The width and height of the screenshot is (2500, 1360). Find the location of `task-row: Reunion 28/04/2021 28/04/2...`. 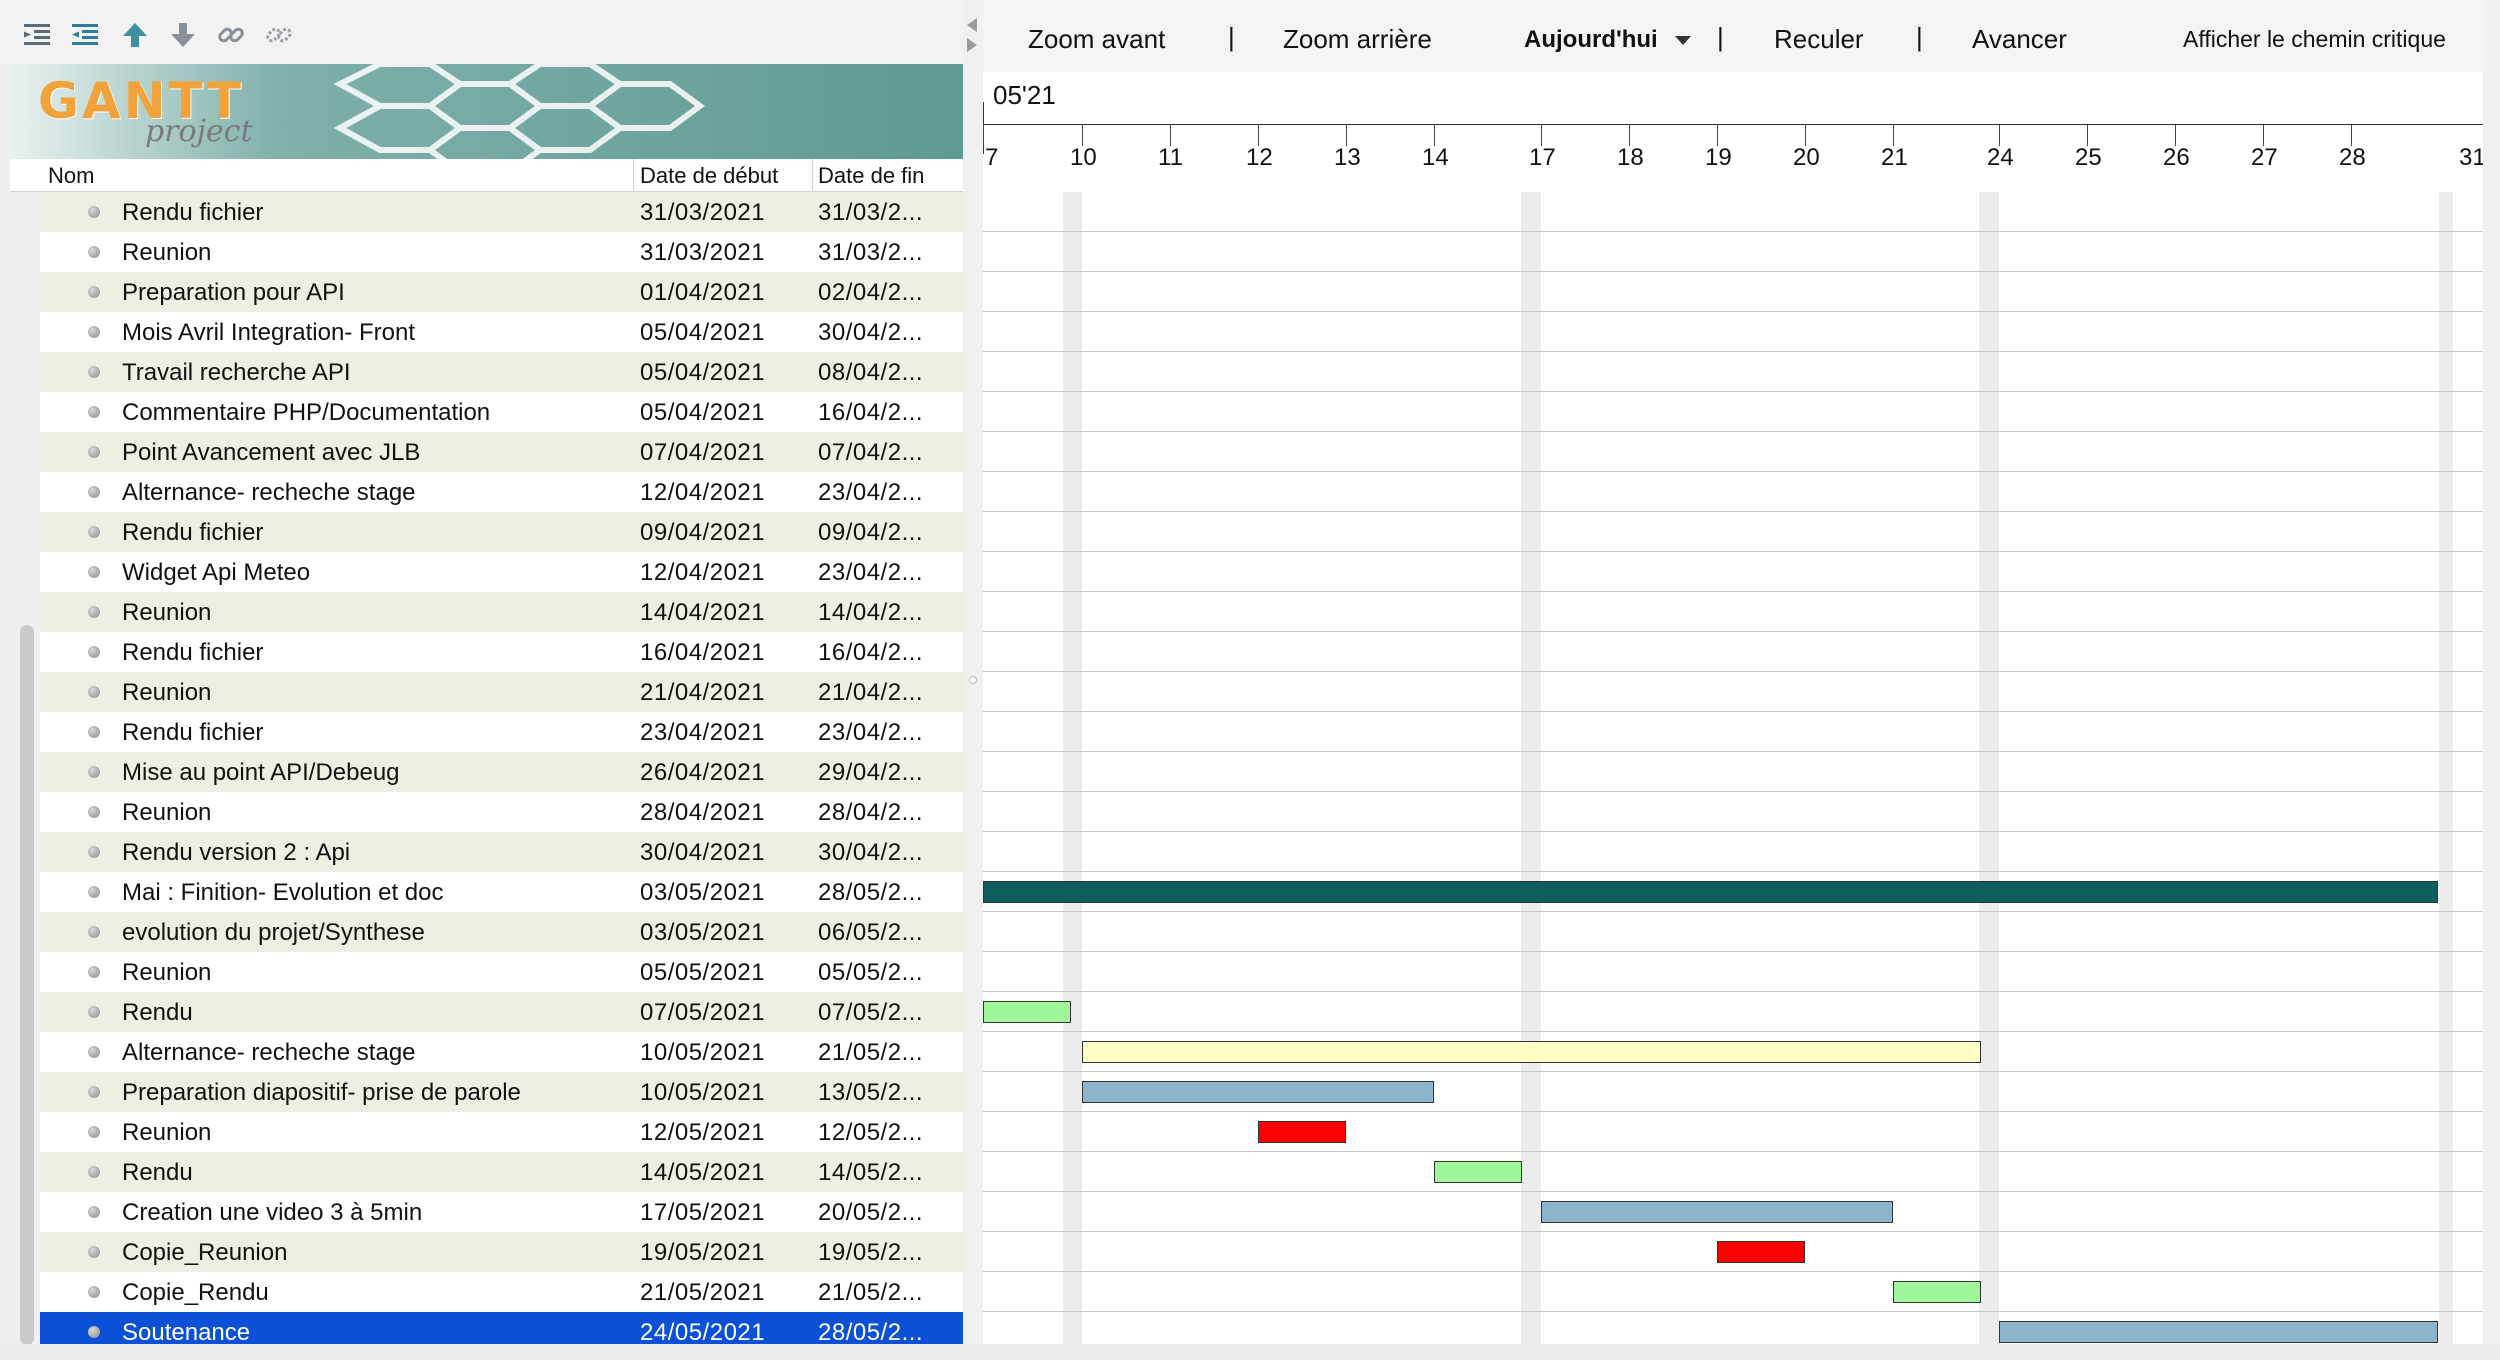

task-row: Reunion 28/04/2021 28/04/2... is located at coordinates (501, 812).